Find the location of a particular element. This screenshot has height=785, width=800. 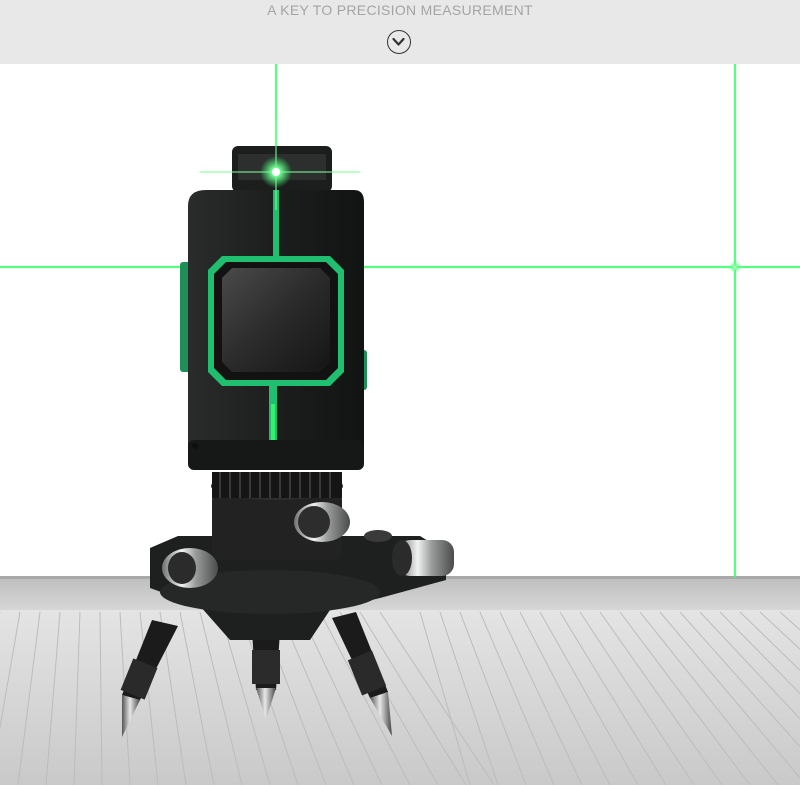

chevron-down-circle-icon is located at coordinates (398, 41).